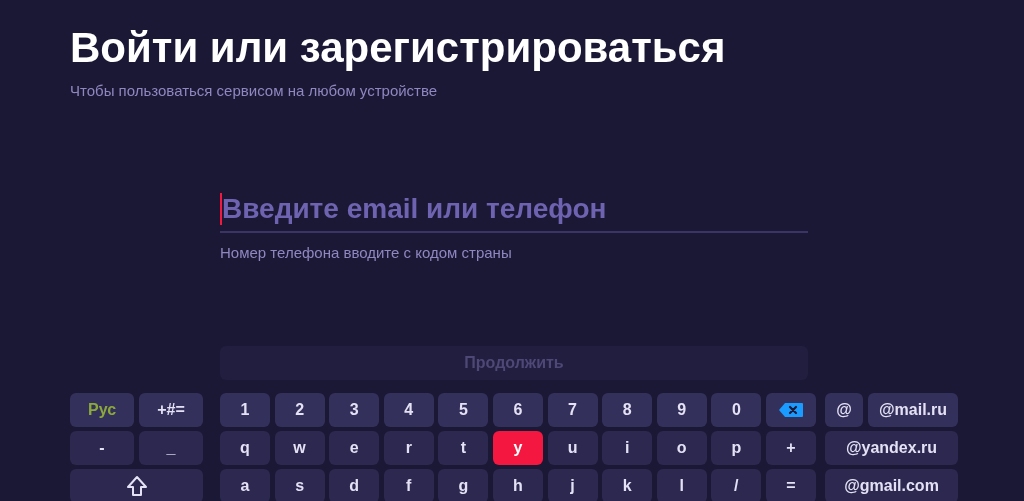  Describe the element at coordinates (463, 485) in the screenshot. I see `keyboard-key: g` at that location.